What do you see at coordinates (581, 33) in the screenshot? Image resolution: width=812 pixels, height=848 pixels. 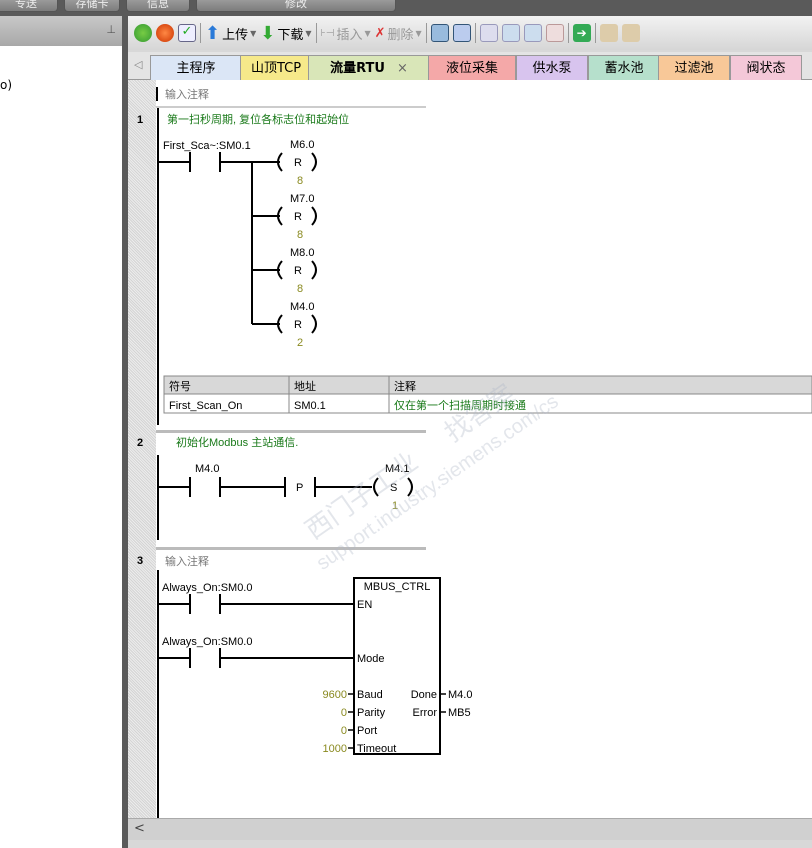 I see `goto-icon: ➔` at bounding box center [581, 33].